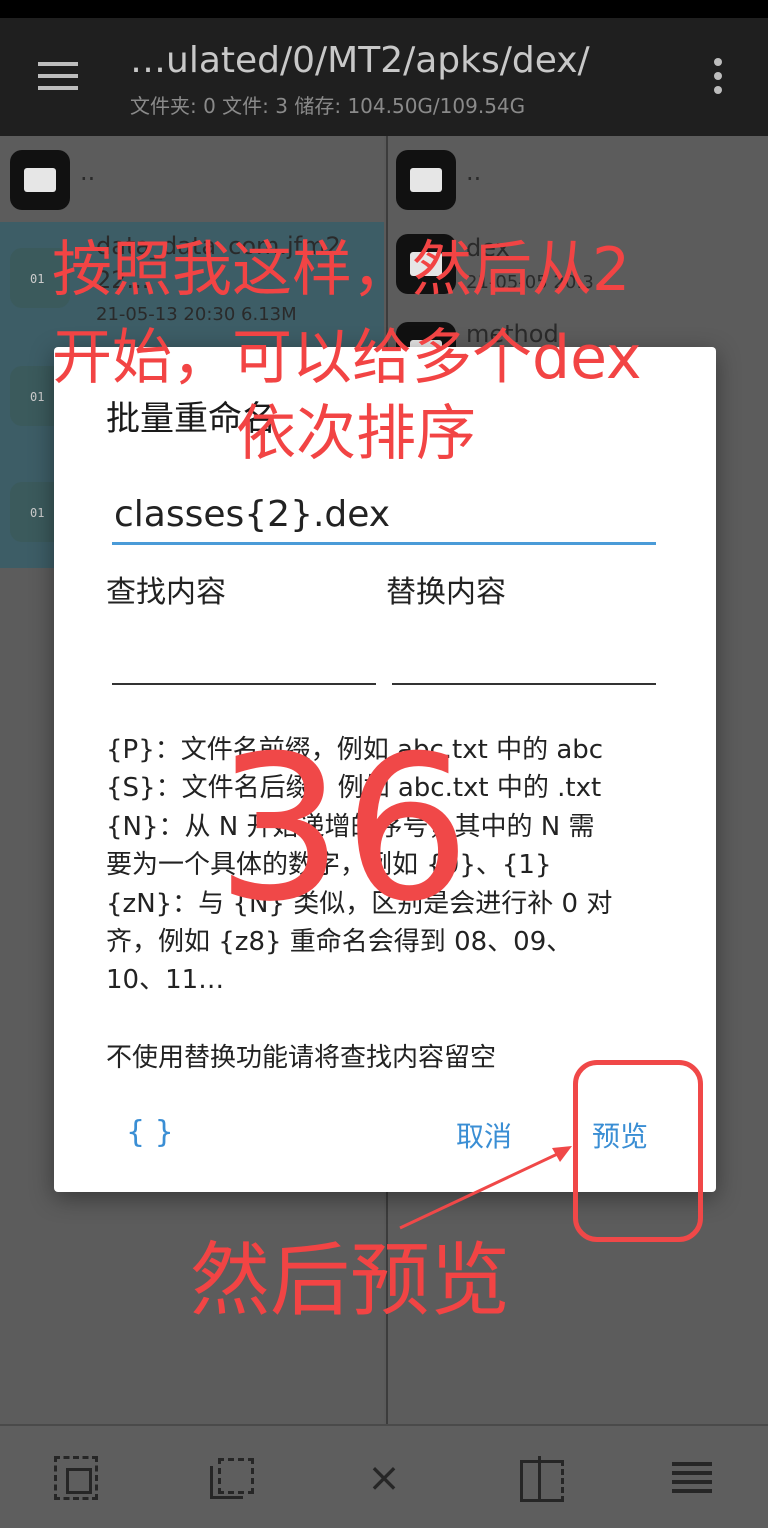 The image size is (768, 1528). Describe the element at coordinates (166, 592) in the screenshot. I see `find-label: 查找内容` at that location.